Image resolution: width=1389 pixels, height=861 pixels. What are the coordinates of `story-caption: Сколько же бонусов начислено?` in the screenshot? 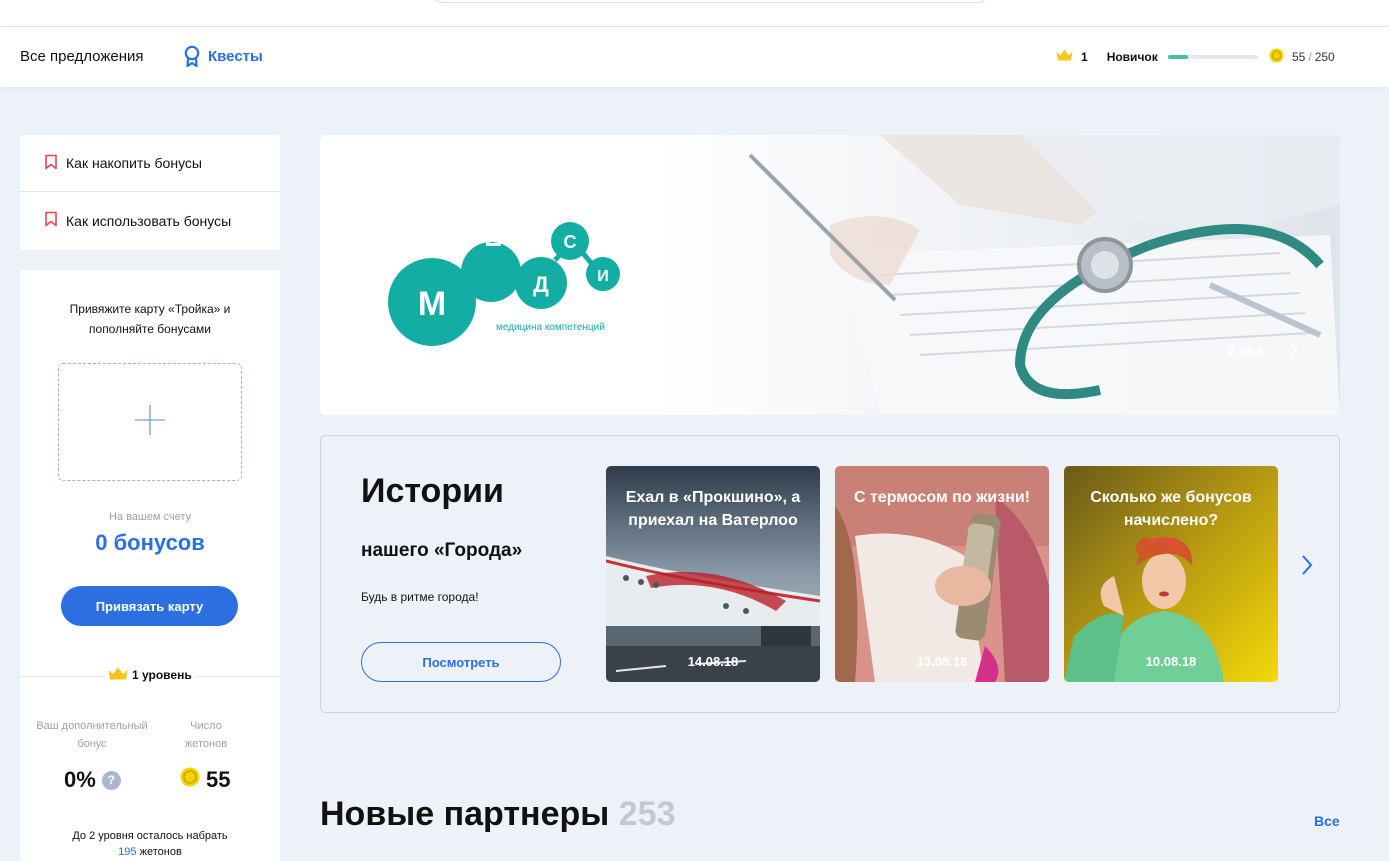 It's located at (1171, 509).